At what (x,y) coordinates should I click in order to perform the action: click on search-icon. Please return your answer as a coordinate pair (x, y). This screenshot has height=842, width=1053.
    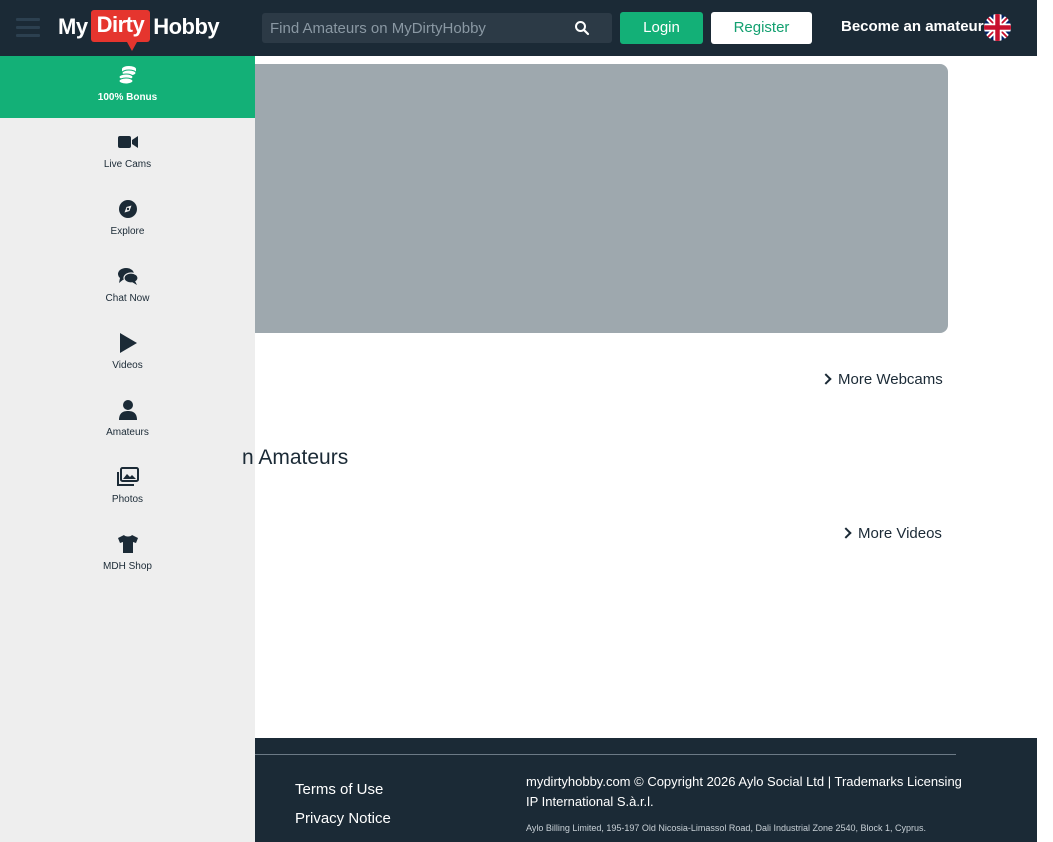
    Looking at the image, I should click on (582, 28).